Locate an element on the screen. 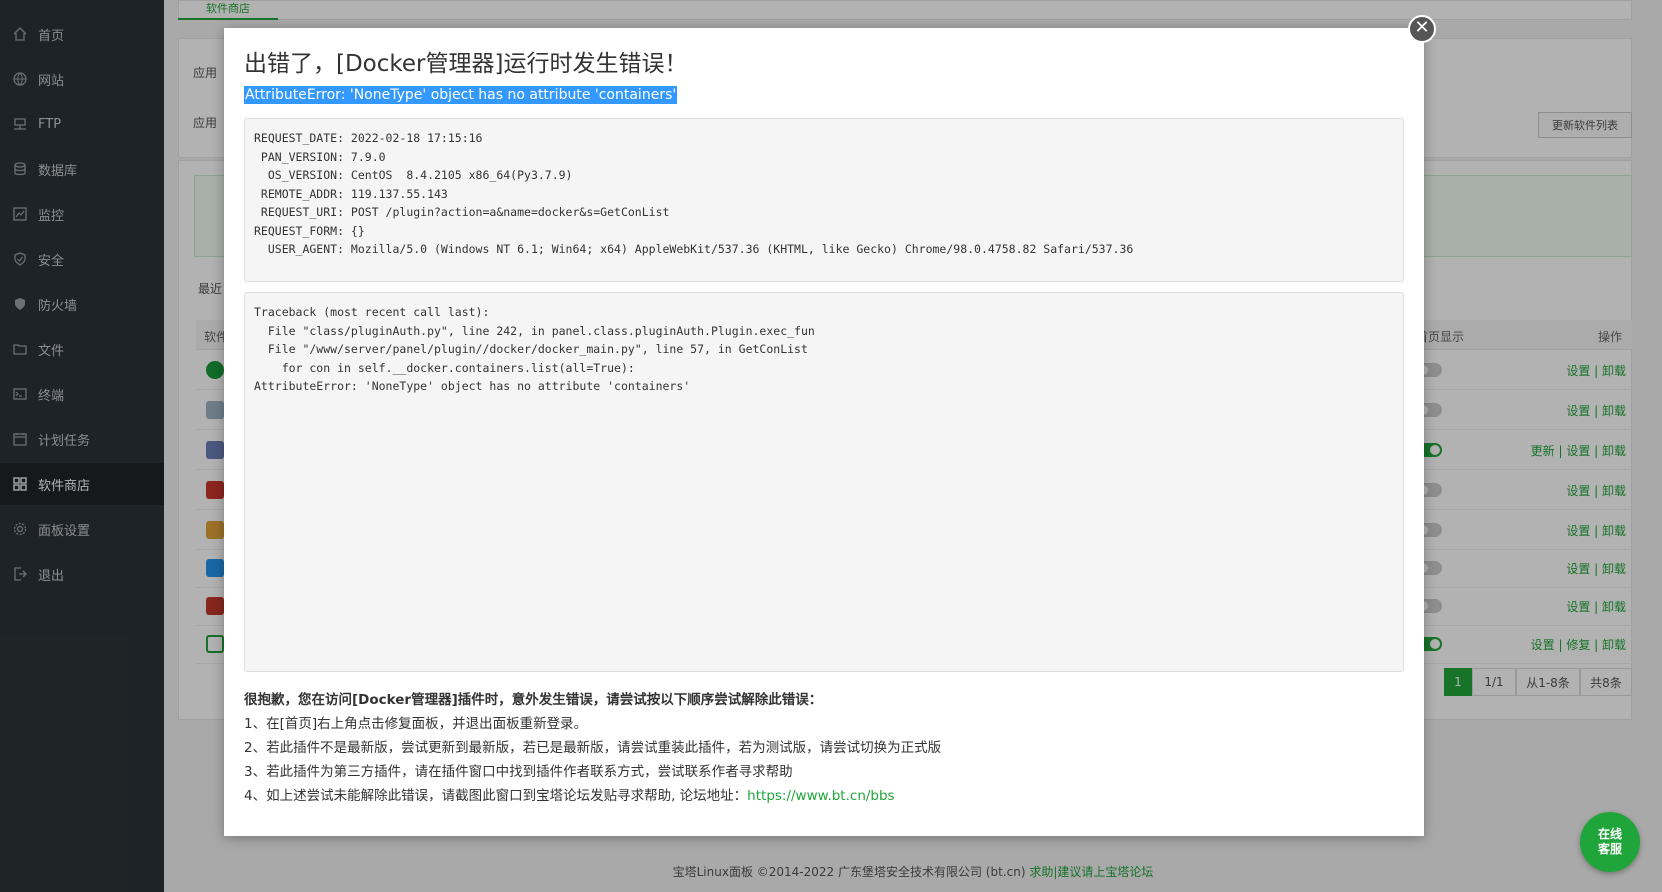 The image size is (1662, 892). close-icon: ✕ is located at coordinates (1422, 27).